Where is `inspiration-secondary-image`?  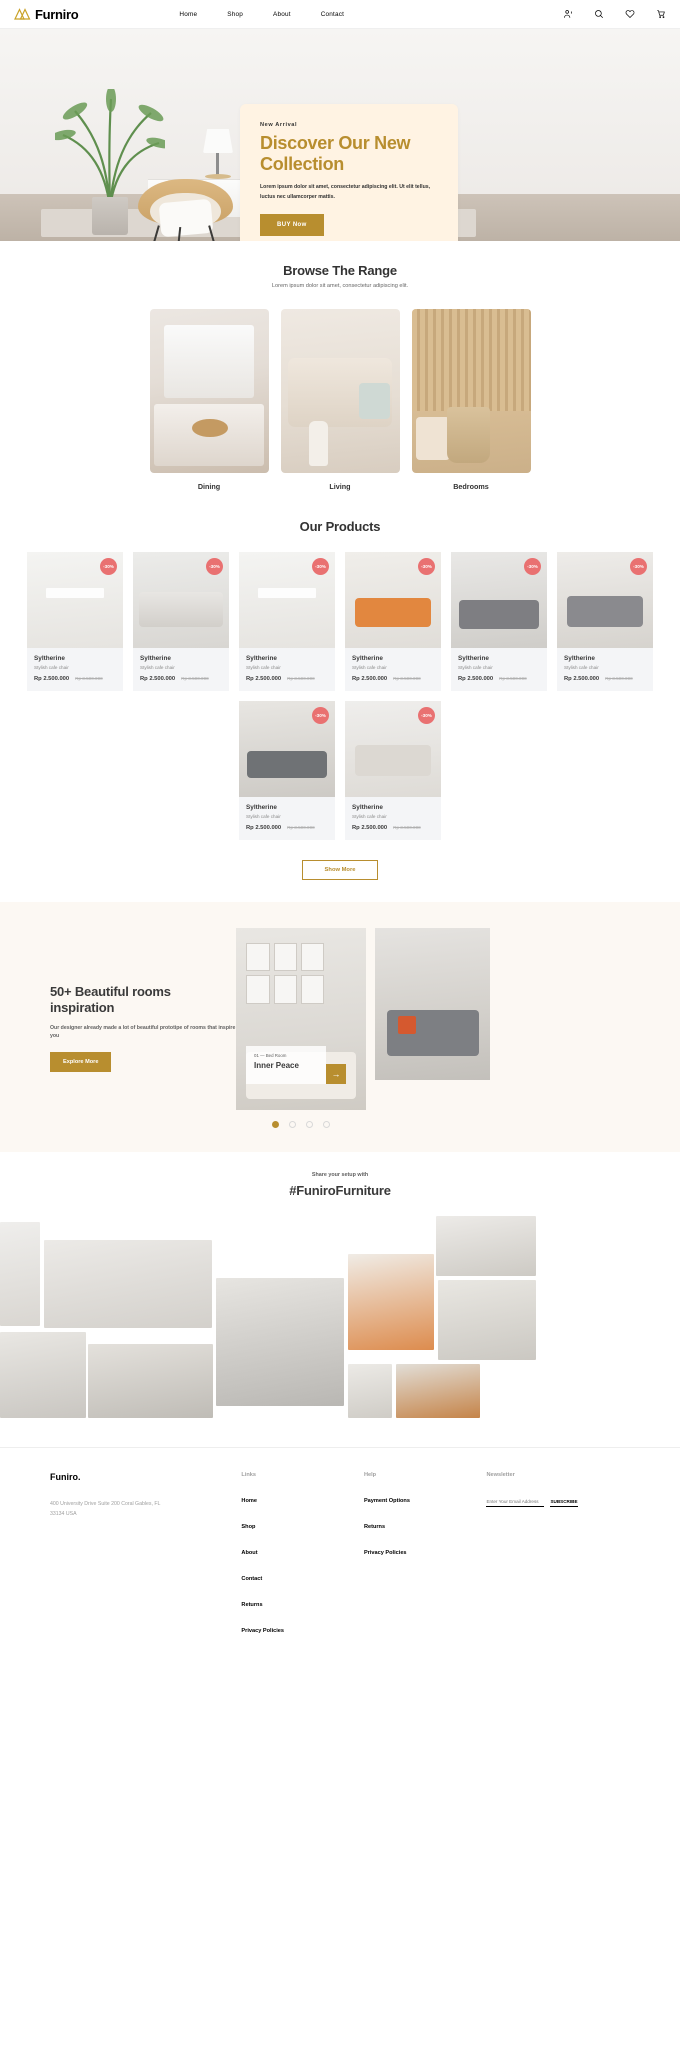
inspiration-secondary-image is located at coordinates (432, 1004).